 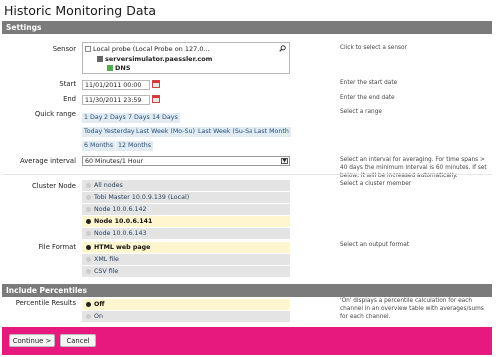 I want to click on option-label: All nodes, so click(x=108, y=185).